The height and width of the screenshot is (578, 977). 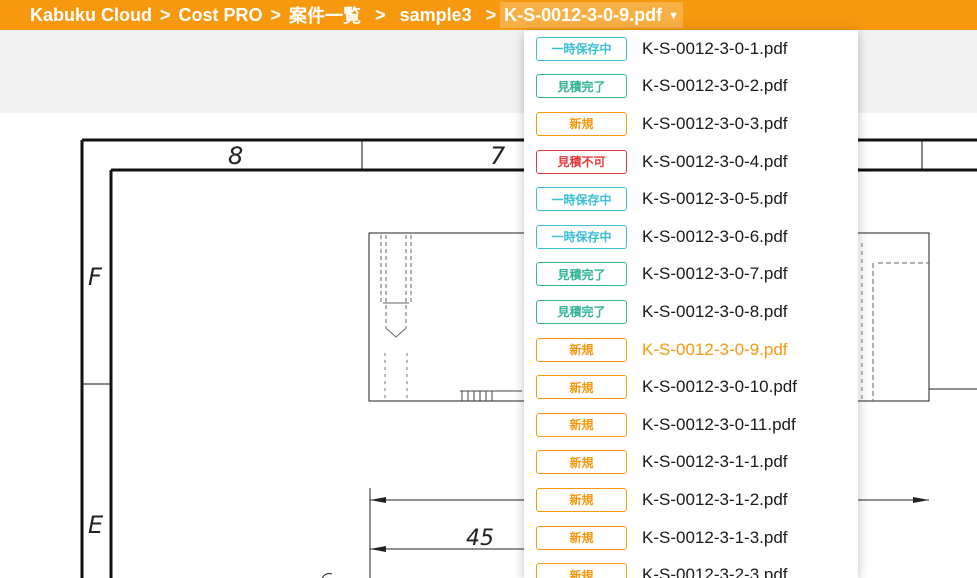 What do you see at coordinates (91, 15) in the screenshot?
I see `breadcrumb-item-kabuku-cloud: Kabuku Cloud` at bounding box center [91, 15].